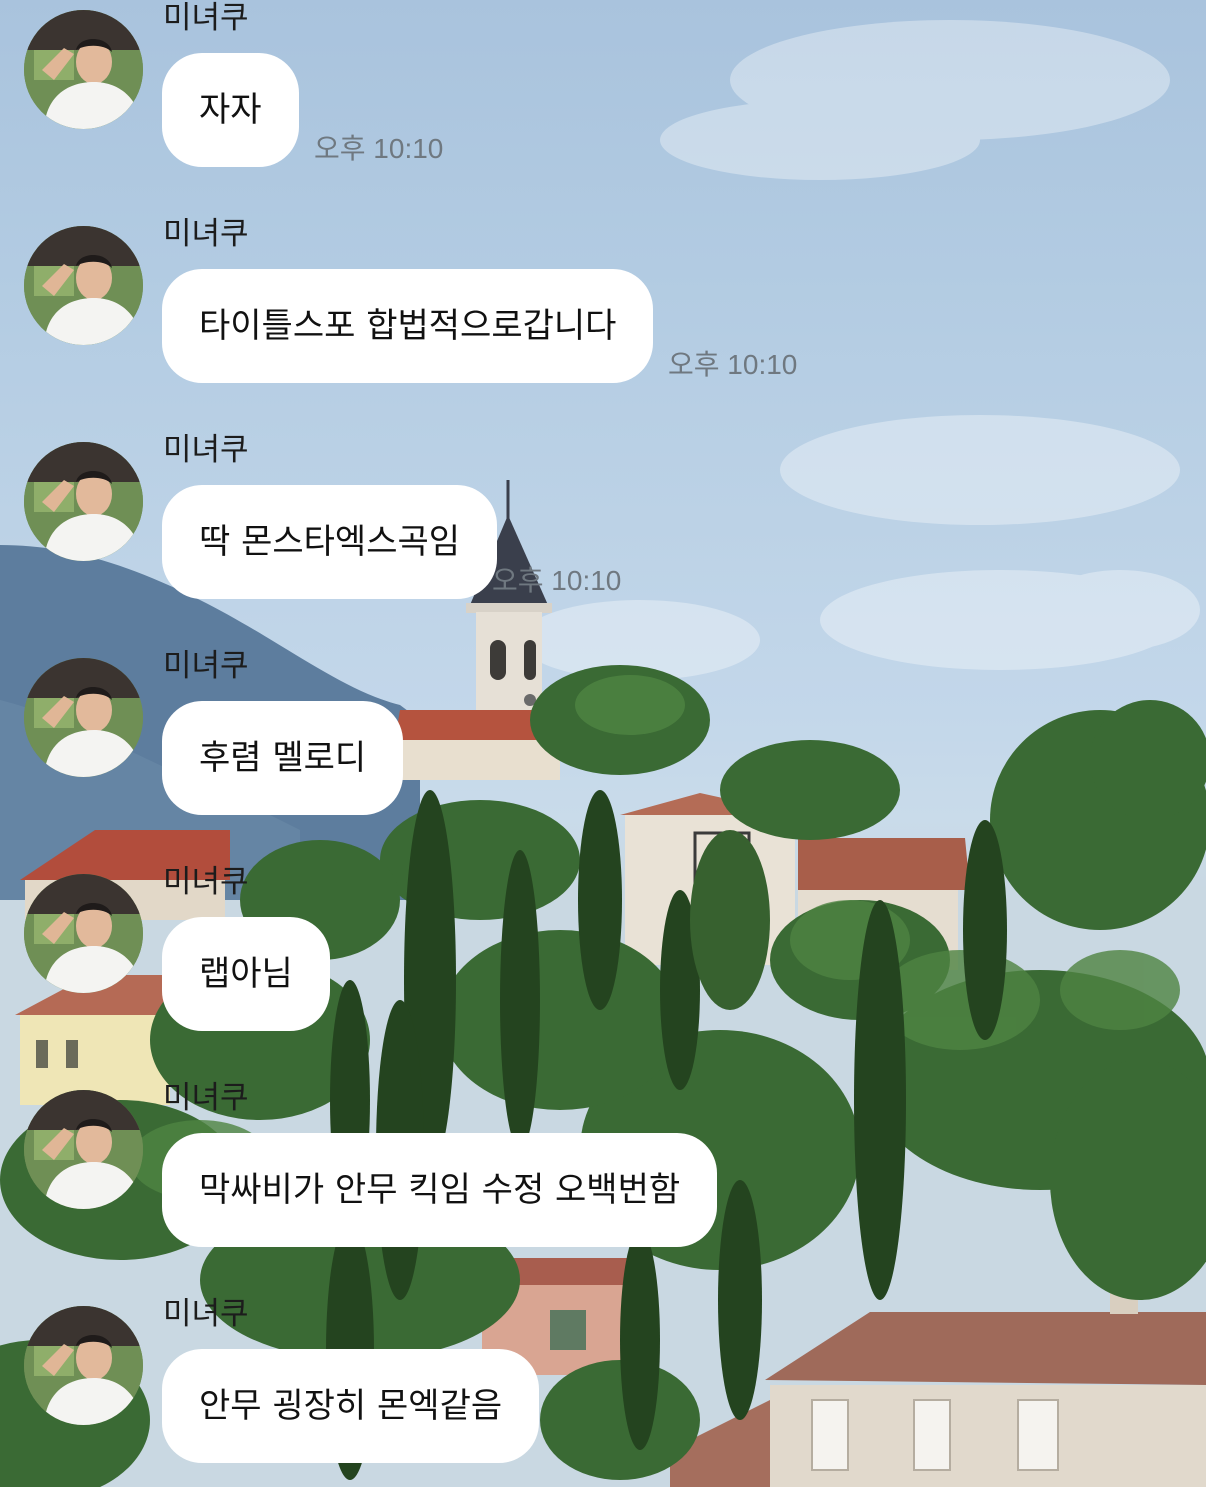 This screenshot has width=1206, height=1512. I want to click on chat-message: 미녀쿠 자자 오후 10:10, so click(603, 108).